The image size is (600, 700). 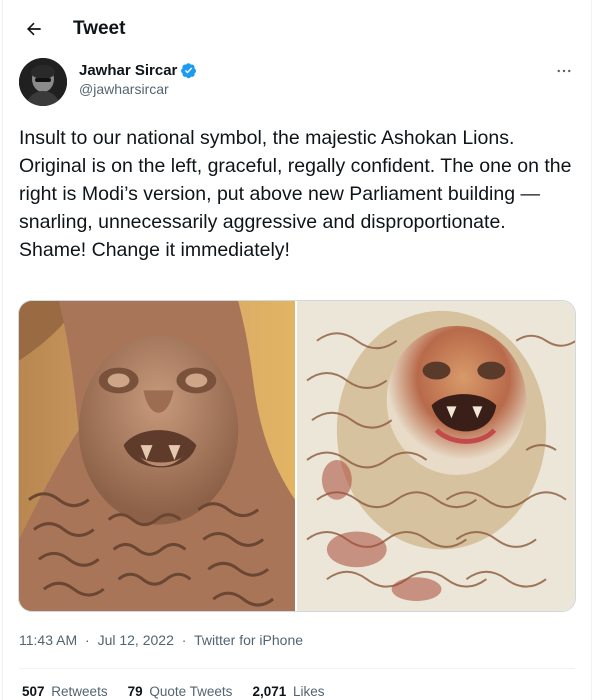 I want to click on page-title: Tweet, so click(x=99, y=28).